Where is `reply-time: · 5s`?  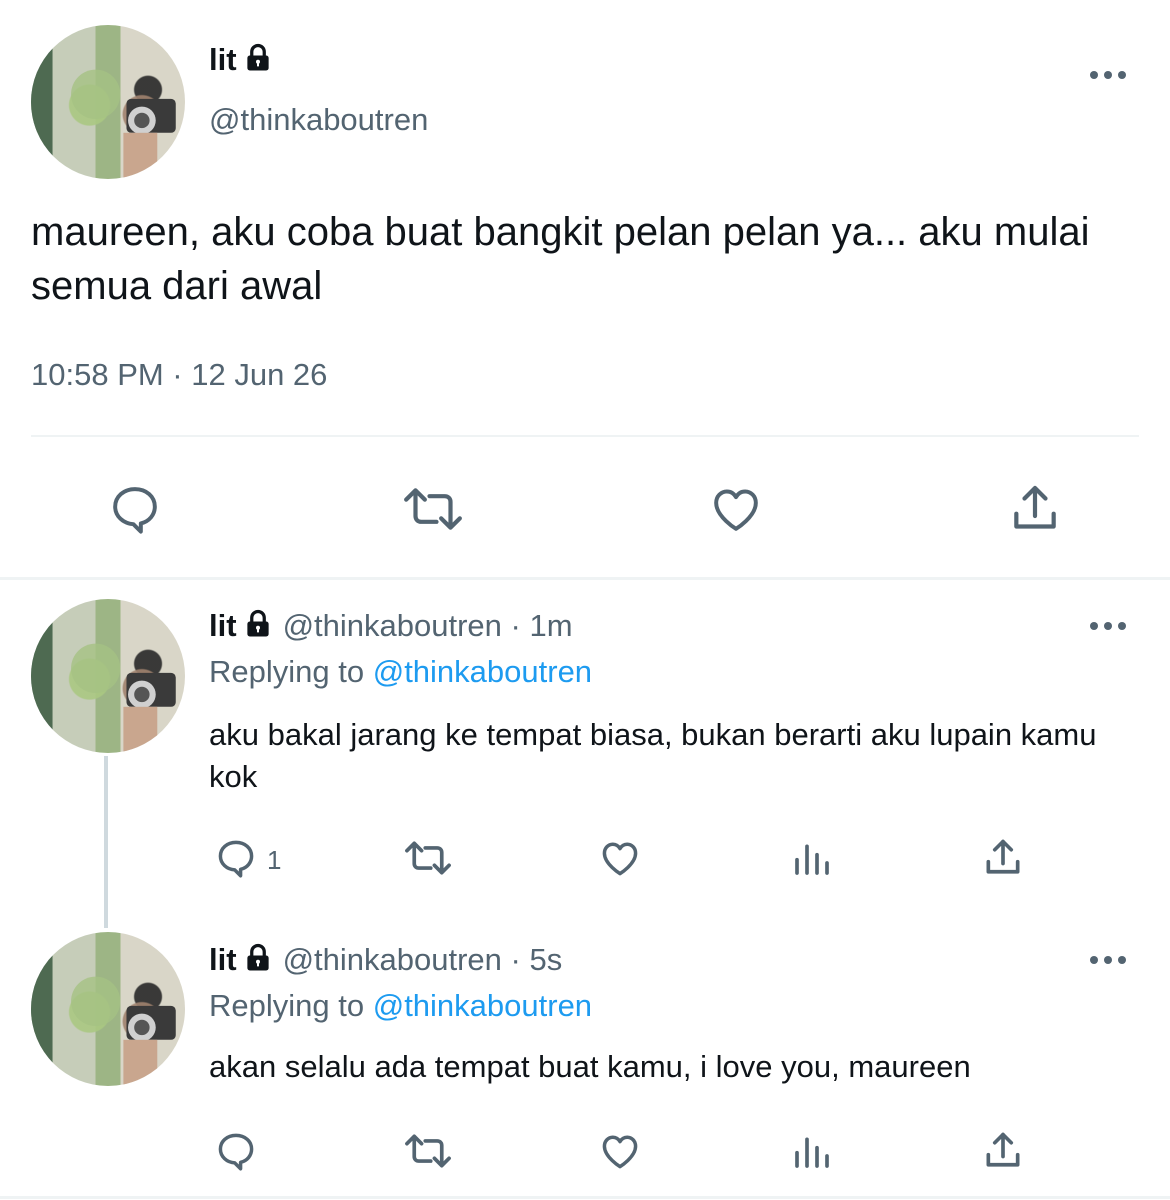 reply-time: · 5s is located at coordinates (537, 959).